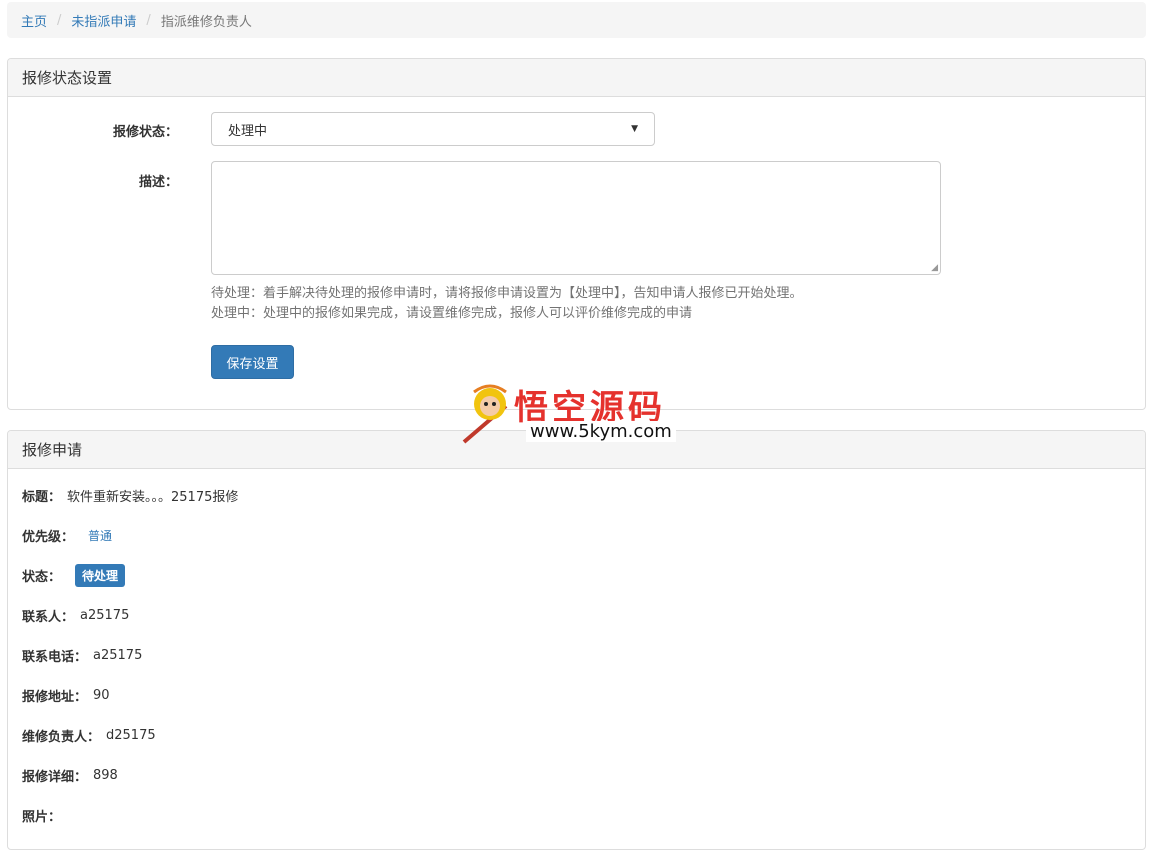 Image resolution: width=1153 pixels, height=850 pixels. What do you see at coordinates (118, 655) in the screenshot?
I see `phone-value: a25175` at bounding box center [118, 655].